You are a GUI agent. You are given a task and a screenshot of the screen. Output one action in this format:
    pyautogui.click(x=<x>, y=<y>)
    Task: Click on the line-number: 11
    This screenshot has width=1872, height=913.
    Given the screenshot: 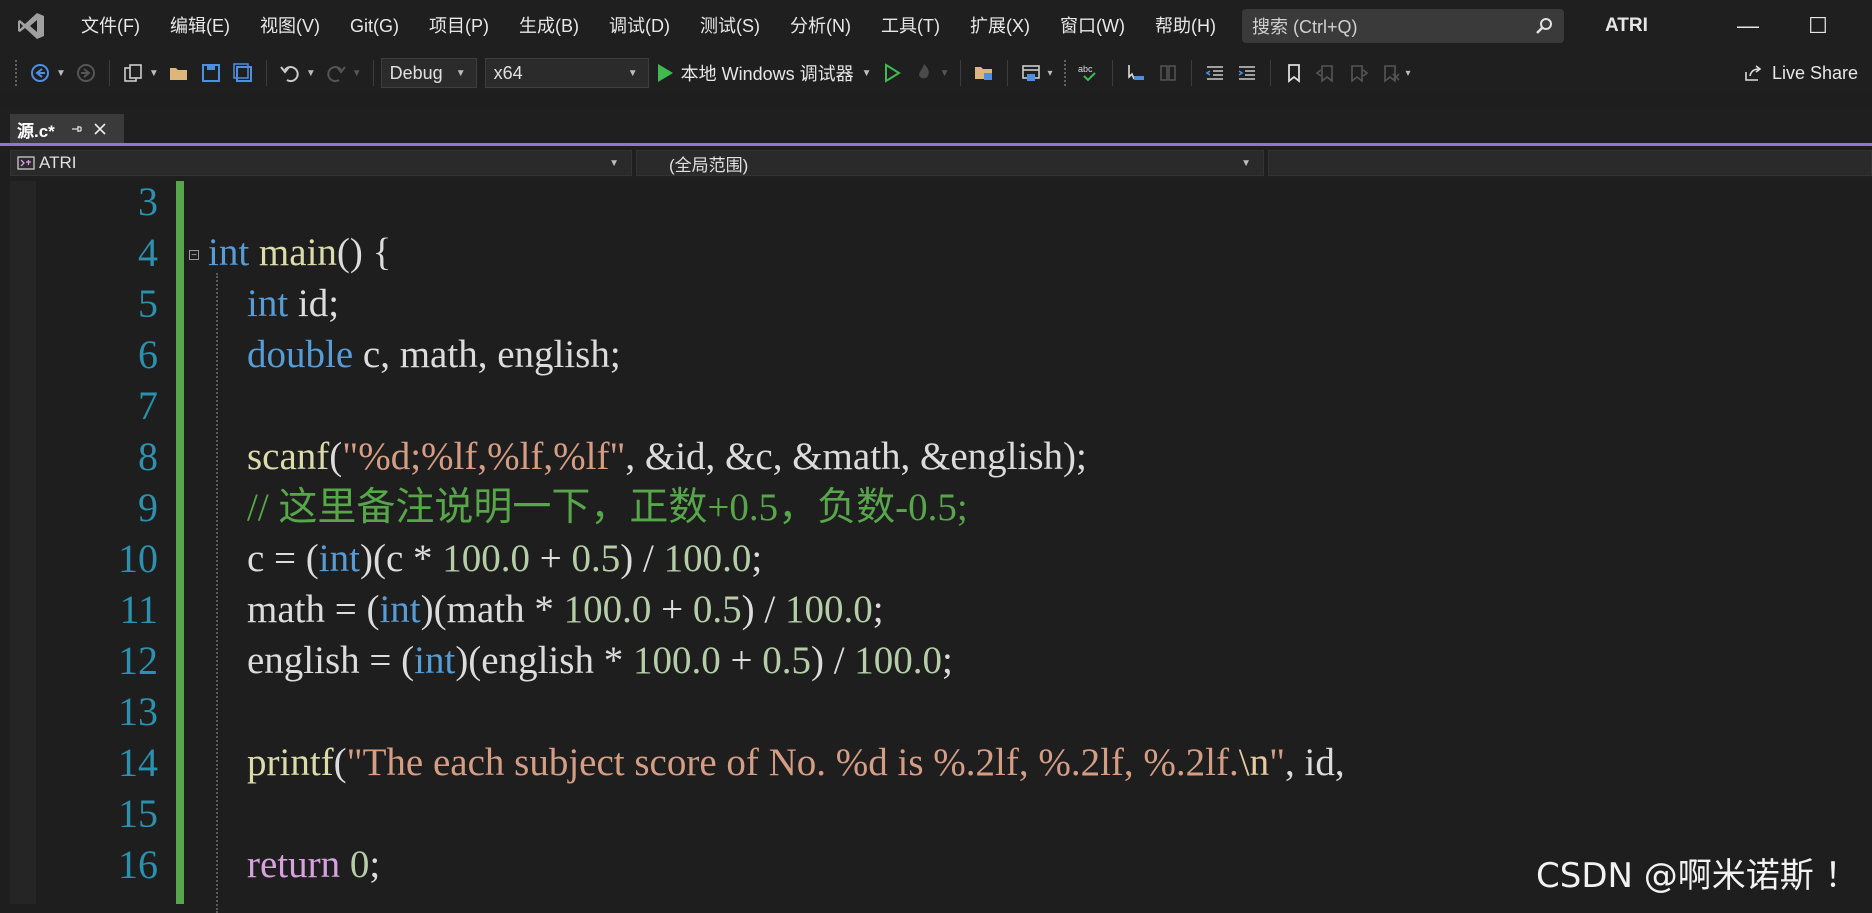 What is the action you would take?
    pyautogui.click(x=138, y=609)
    